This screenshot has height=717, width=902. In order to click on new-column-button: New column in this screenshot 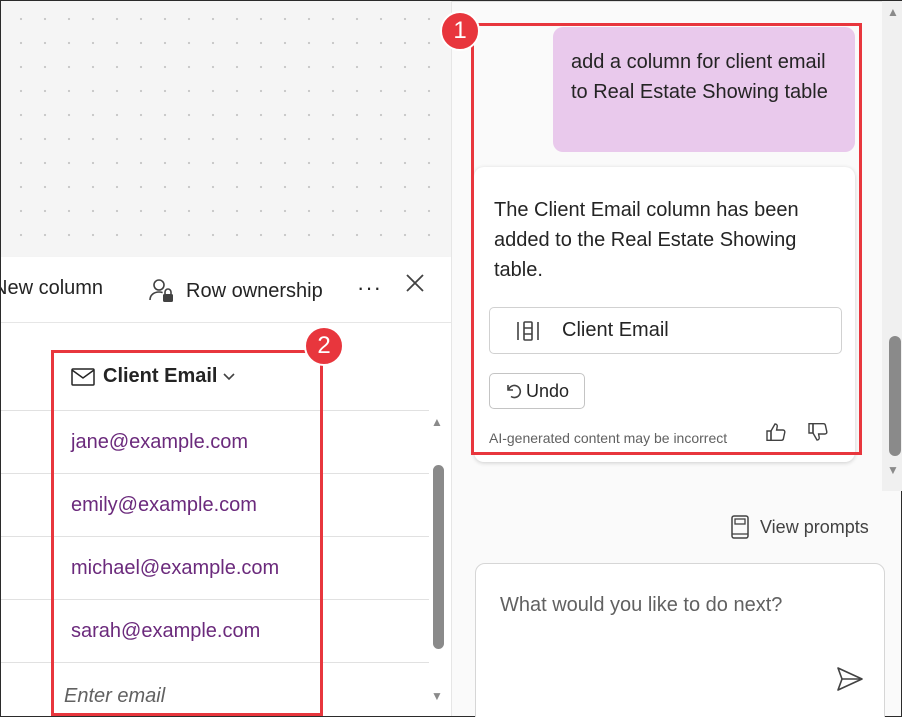, I will do `click(52, 288)`.